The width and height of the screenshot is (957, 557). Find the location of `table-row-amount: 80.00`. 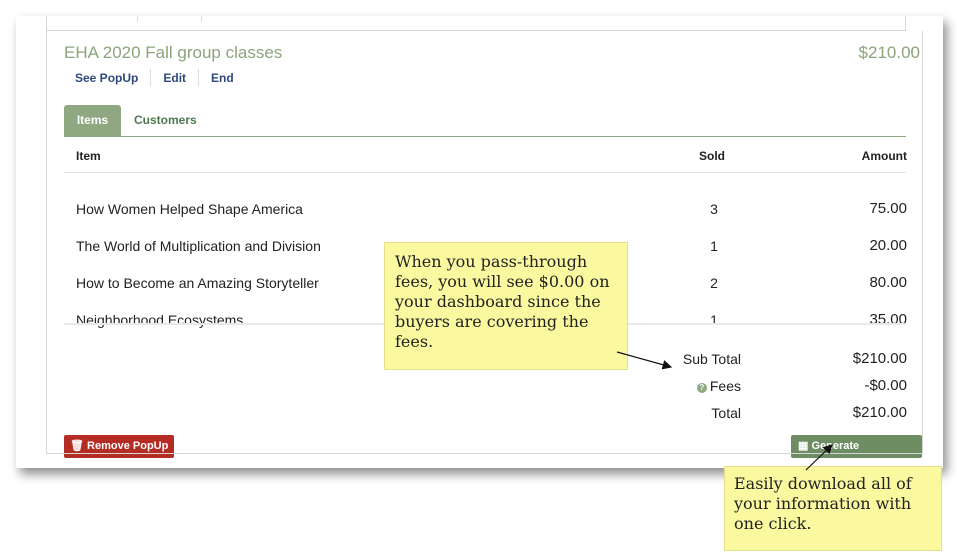

table-row-amount: 80.00 is located at coordinates (888, 282).